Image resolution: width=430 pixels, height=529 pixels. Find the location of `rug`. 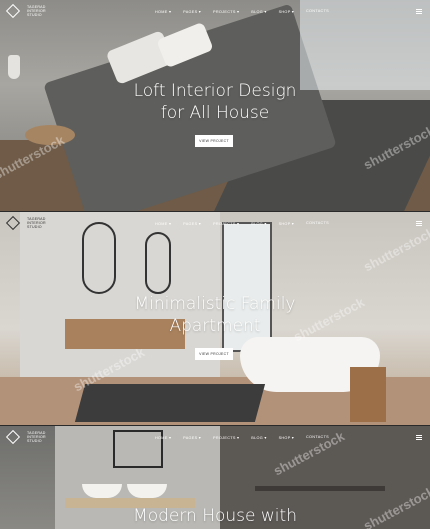

rug is located at coordinates (170, 403).